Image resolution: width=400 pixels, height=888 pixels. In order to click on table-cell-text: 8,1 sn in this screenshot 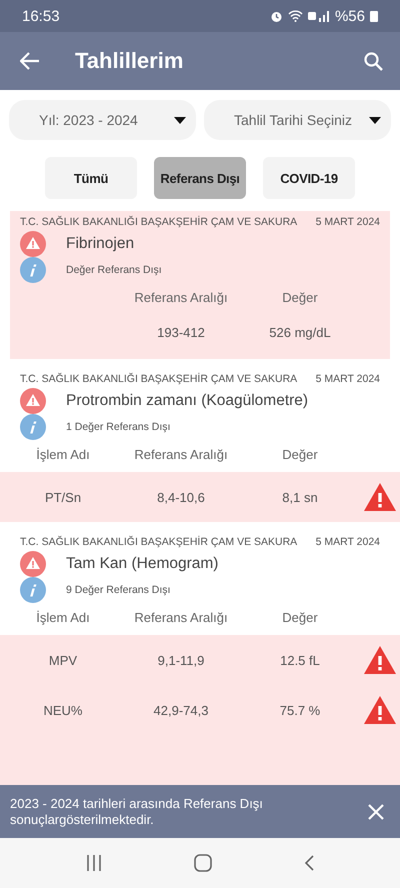, I will do `click(300, 497)`.